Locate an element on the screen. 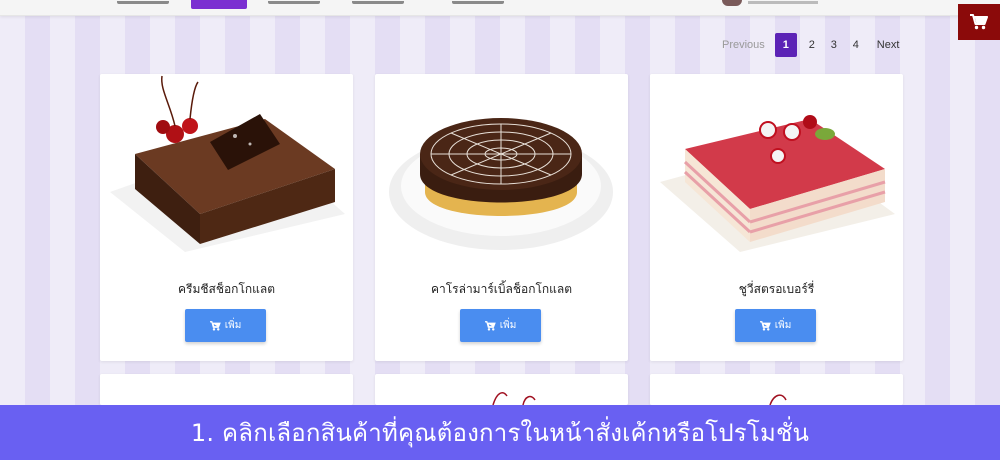  cart-button is located at coordinates (979, 22).